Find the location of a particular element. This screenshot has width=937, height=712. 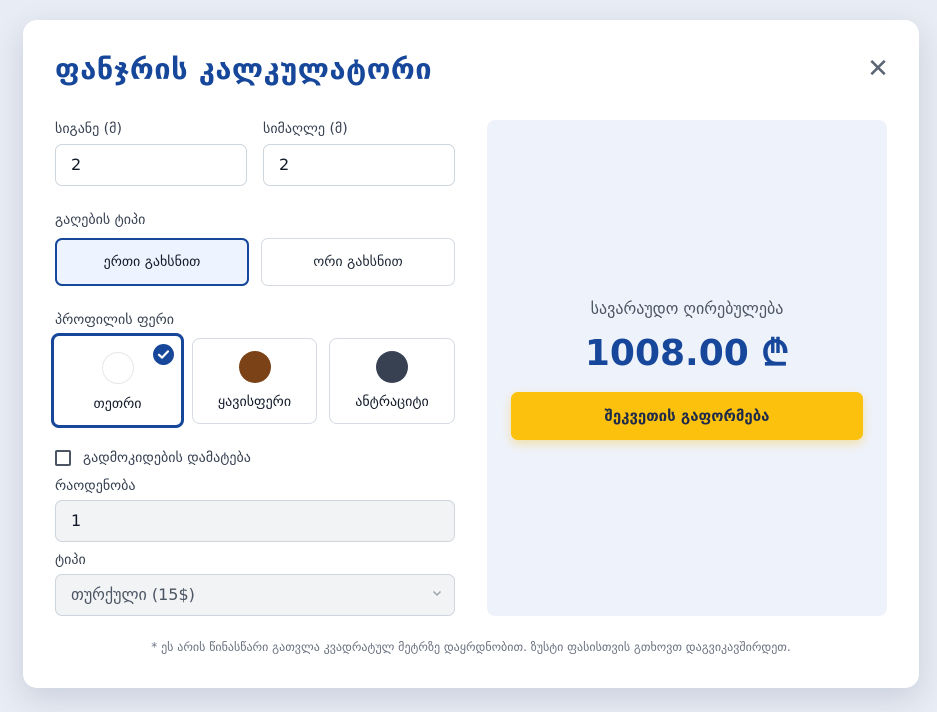

profile-color-label: პროფილის ფერი is located at coordinates (115, 320).